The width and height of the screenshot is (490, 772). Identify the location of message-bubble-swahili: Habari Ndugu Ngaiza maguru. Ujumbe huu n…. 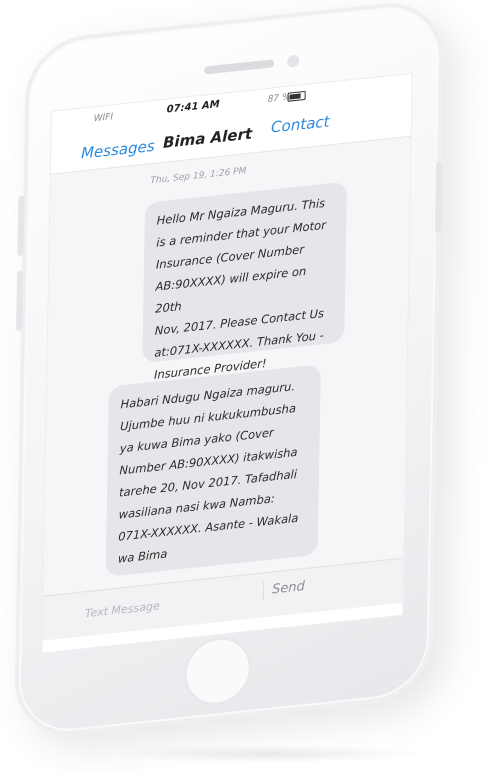
(213, 471).